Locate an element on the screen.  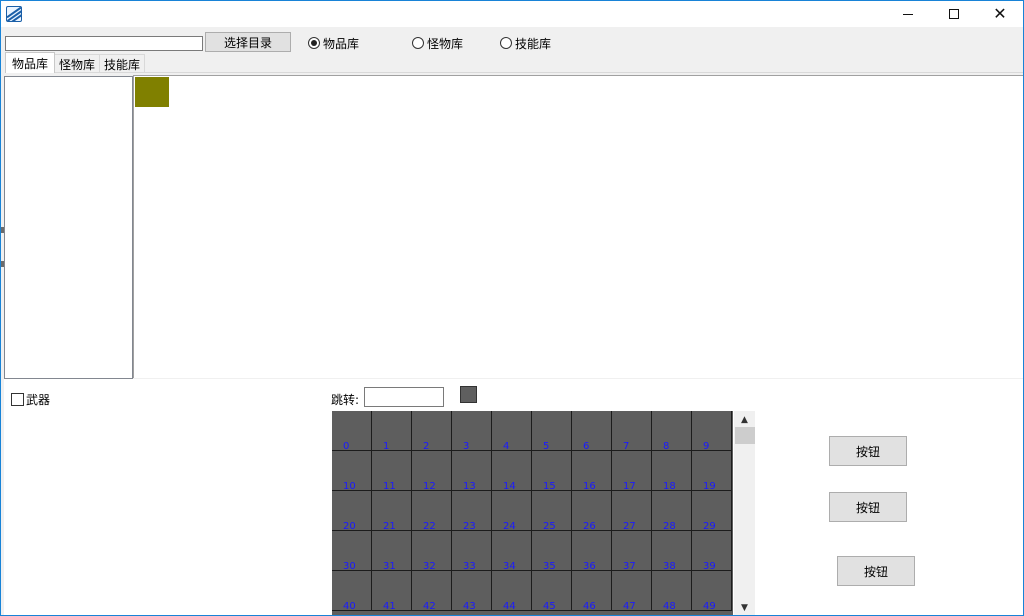
grid-cell-number: 46 is located at coordinates (589, 606).